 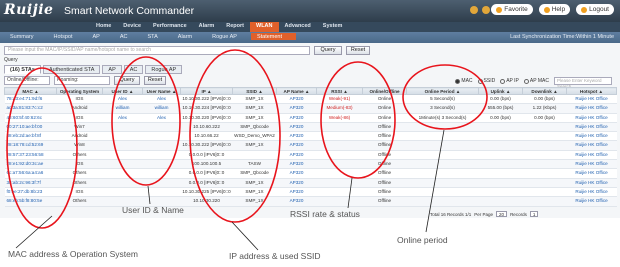 I want to click on sub-nav-rogue-ap: Rogue AP, so click(x=228, y=36).